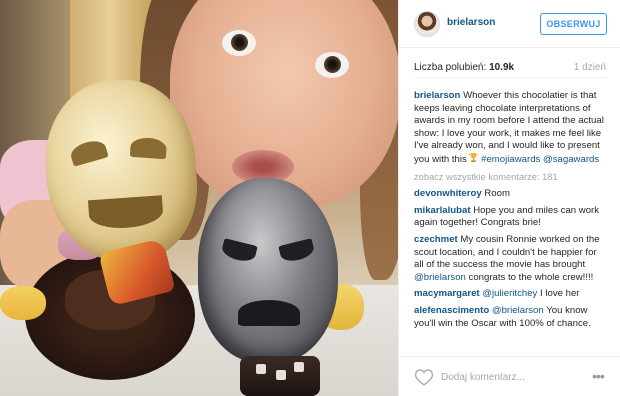 The image size is (620, 396). Describe the element at coordinates (598, 377) in the screenshot. I see `more-options-icon: •••` at that location.